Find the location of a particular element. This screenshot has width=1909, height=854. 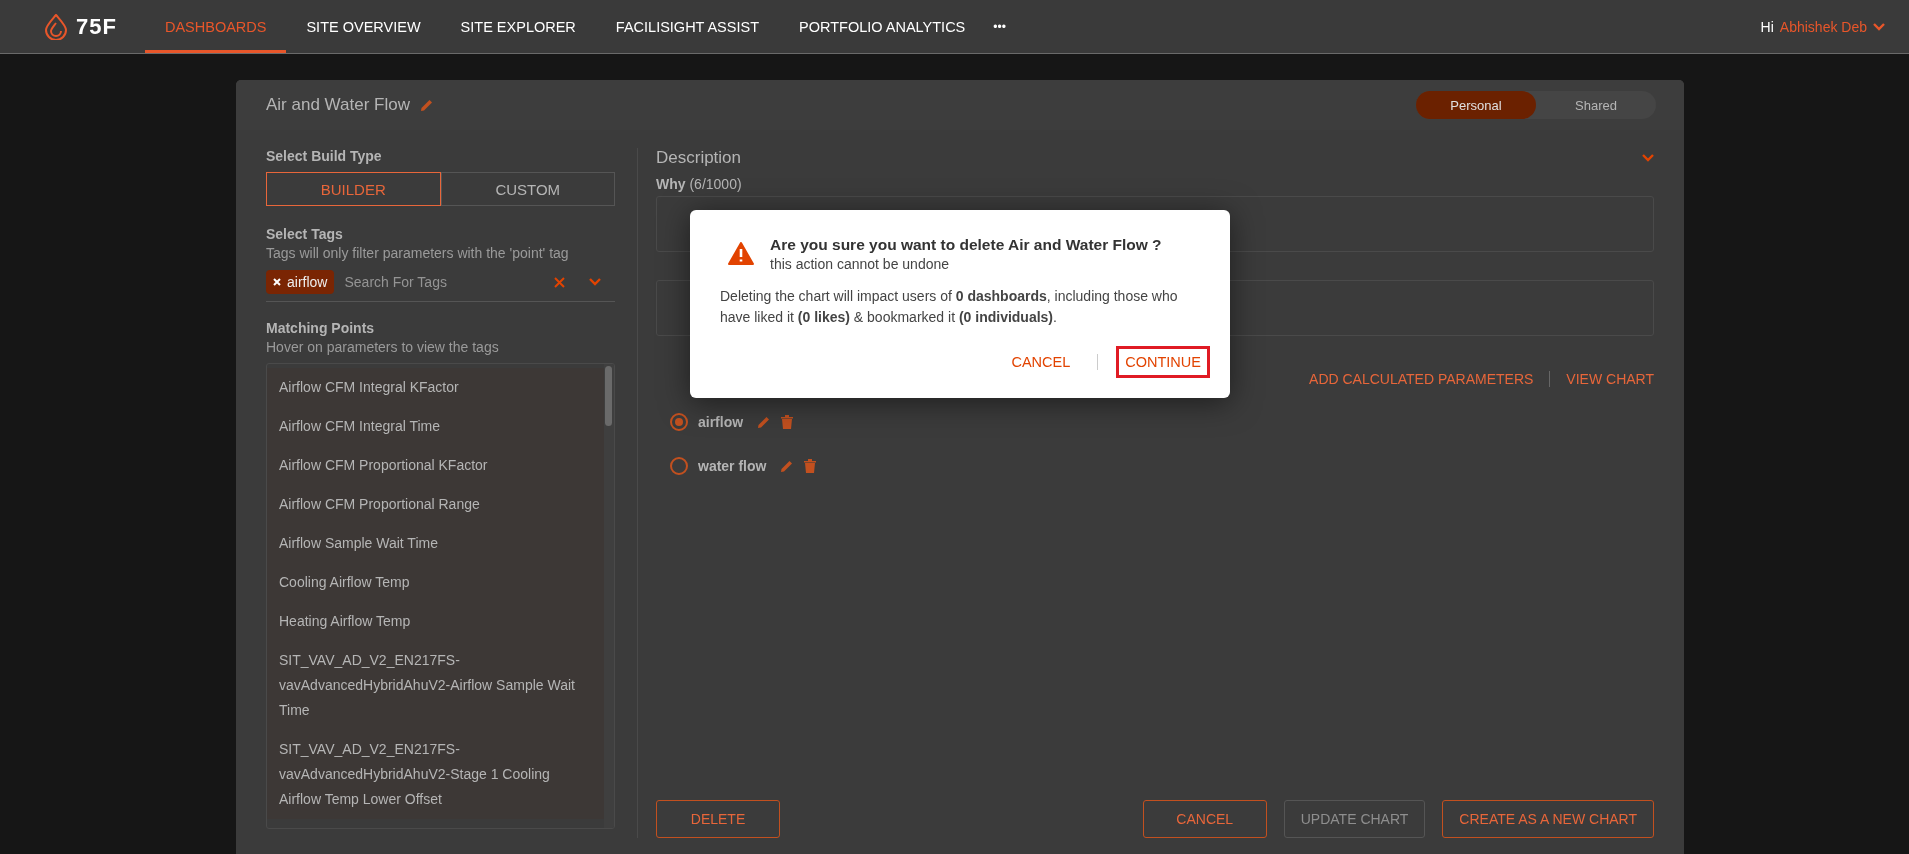

dialog-subtitle: this action cannot be undone is located at coordinates (860, 264).